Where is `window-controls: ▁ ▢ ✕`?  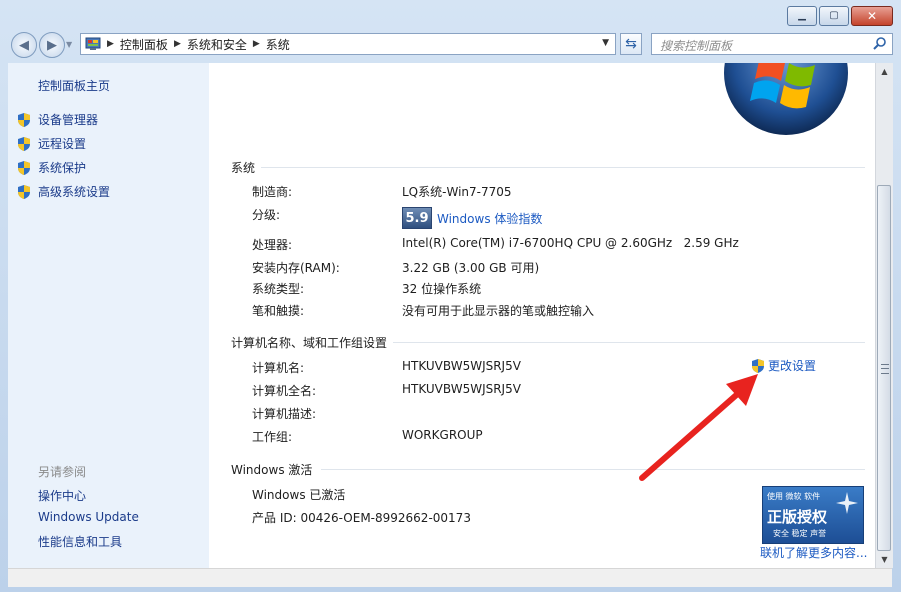 window-controls: ▁ ▢ ✕ is located at coordinates (839, 16).